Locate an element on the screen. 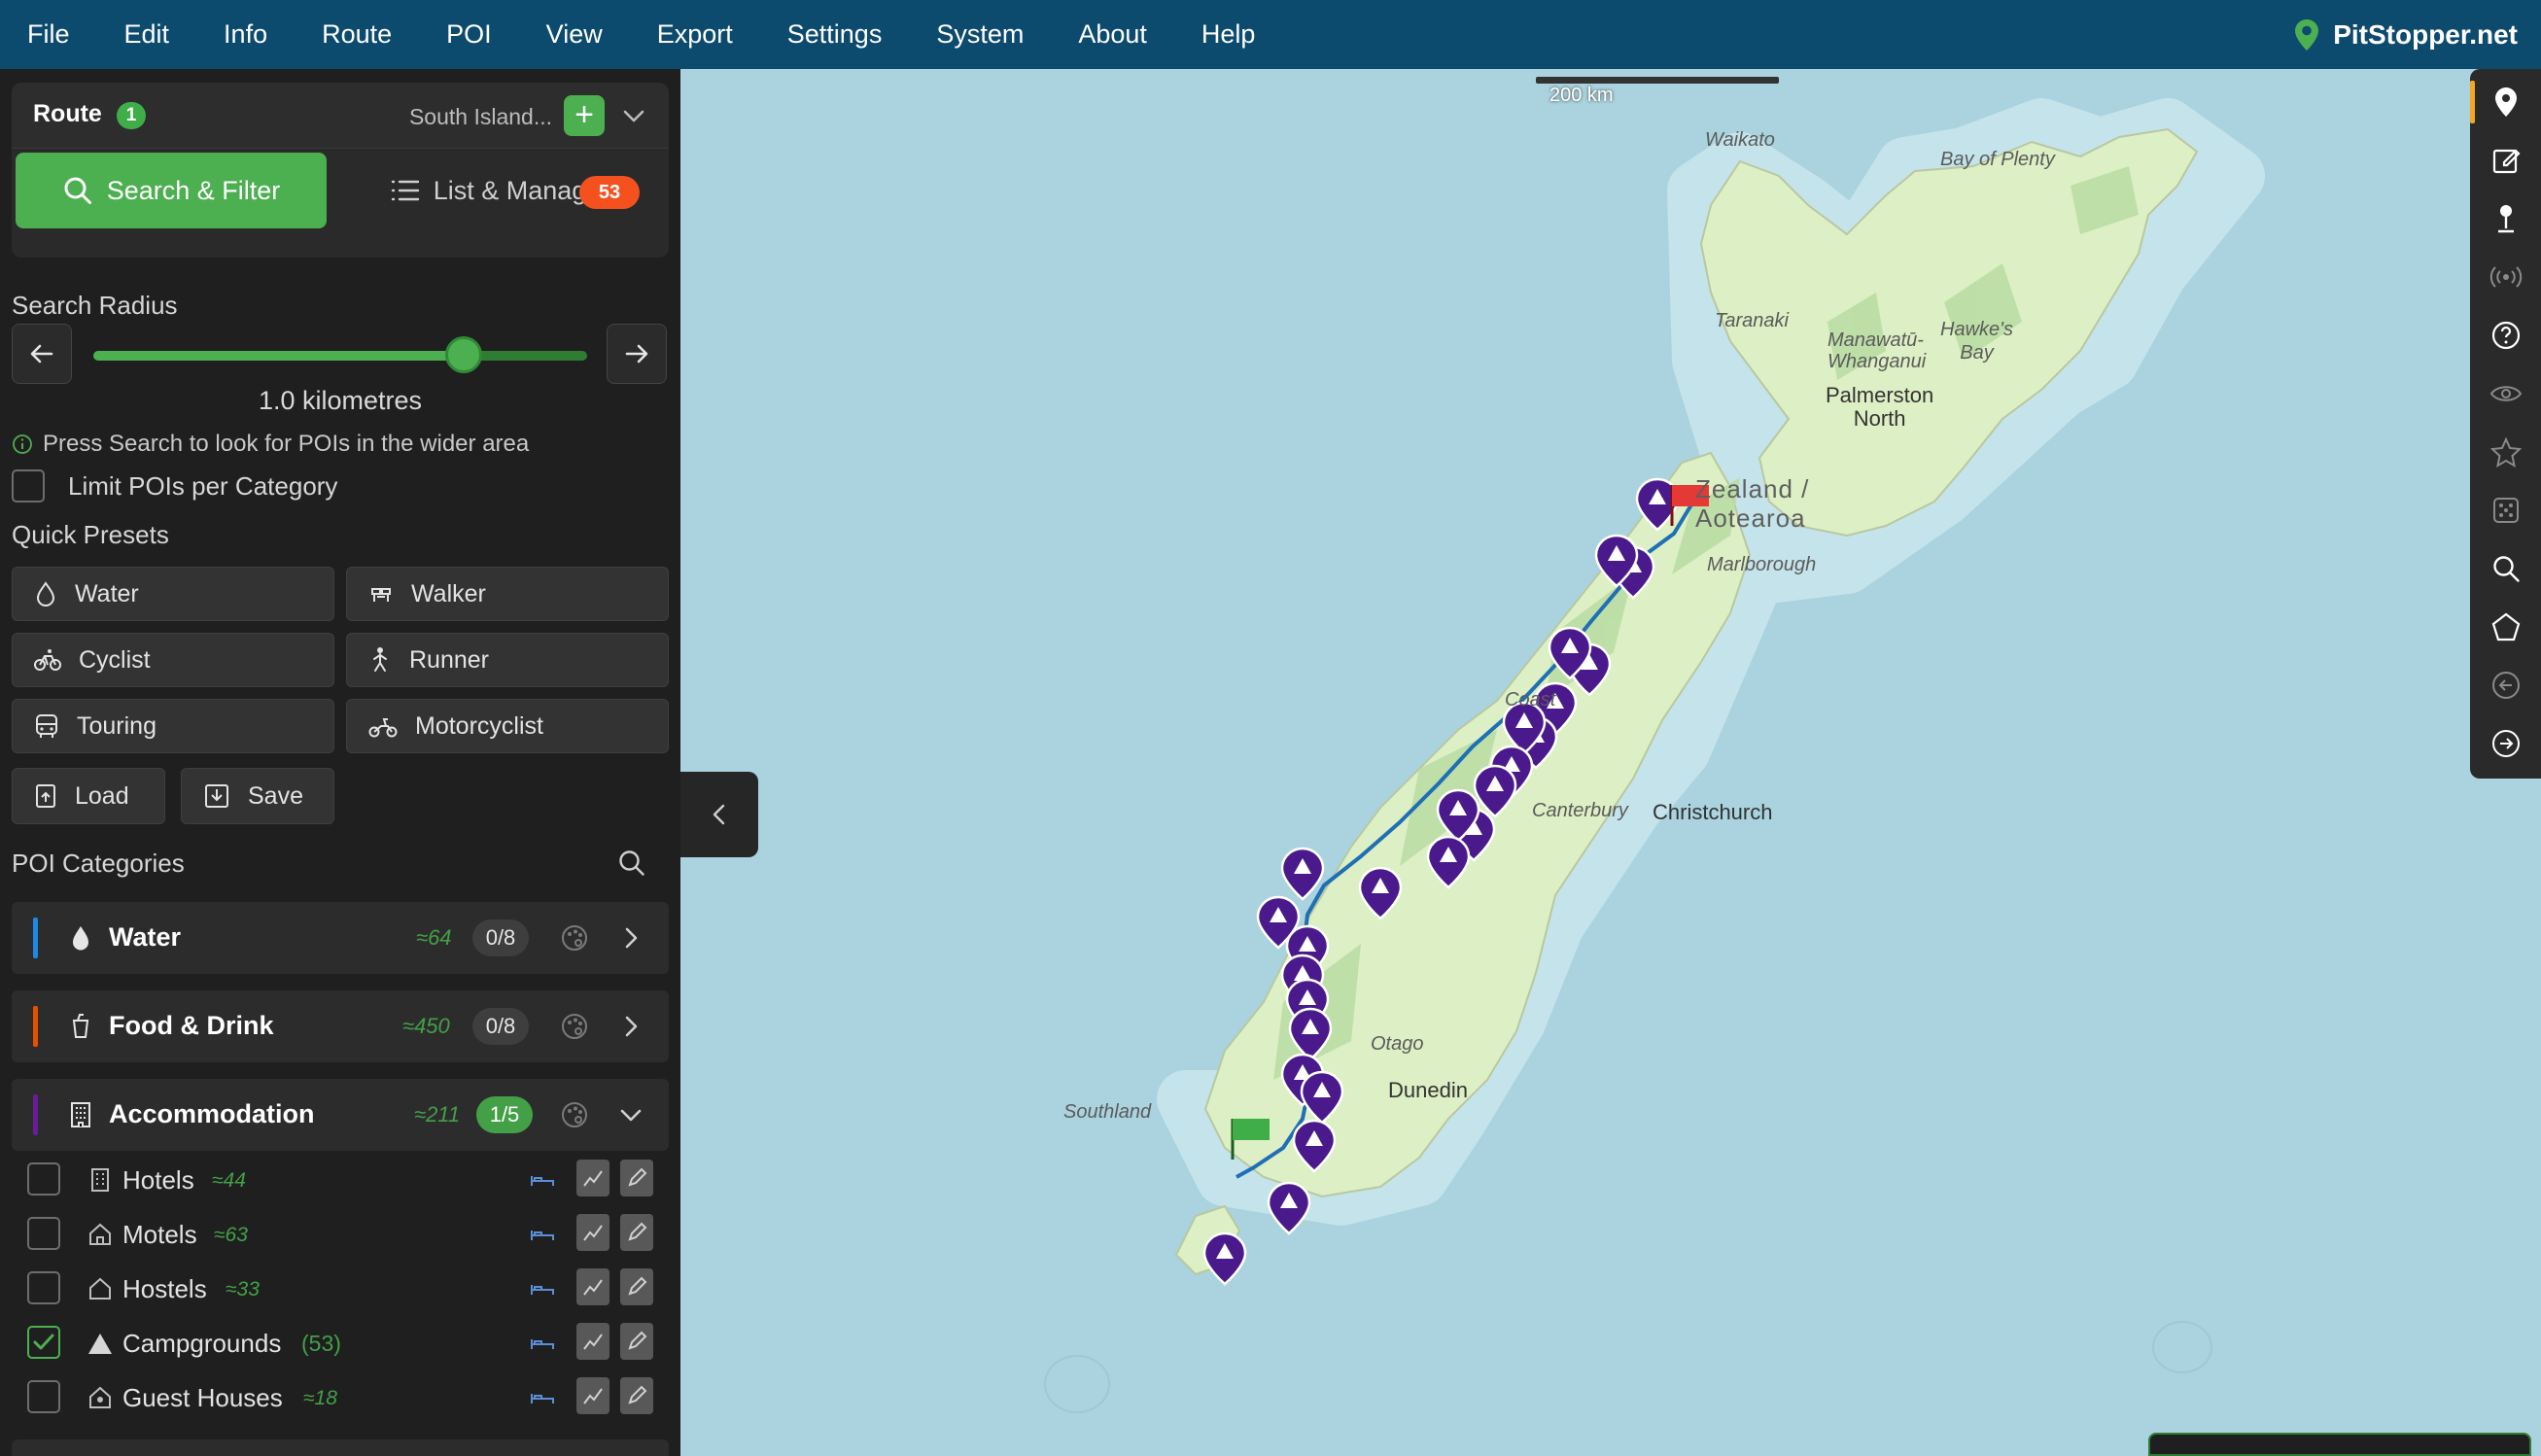  menu-route: Route is located at coordinates (357, 34).